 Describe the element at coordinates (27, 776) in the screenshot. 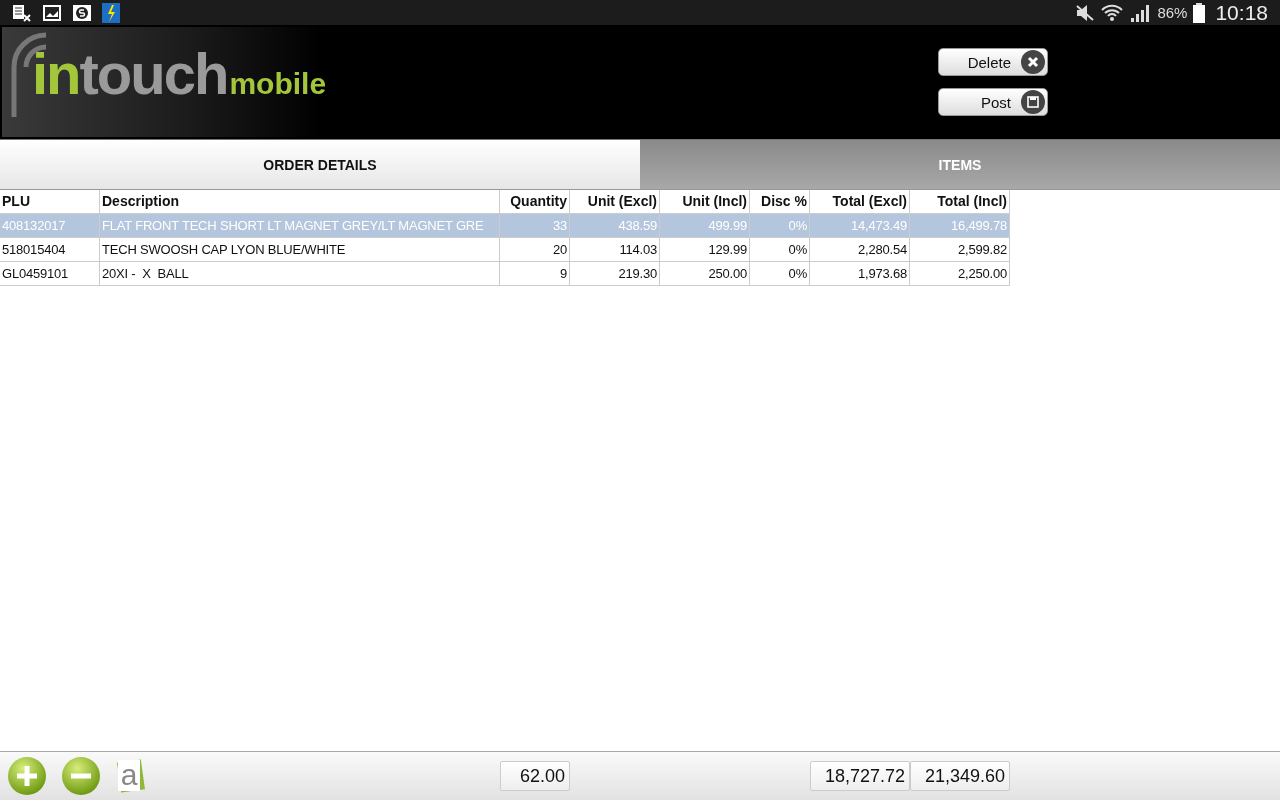

I see `add-button` at that location.